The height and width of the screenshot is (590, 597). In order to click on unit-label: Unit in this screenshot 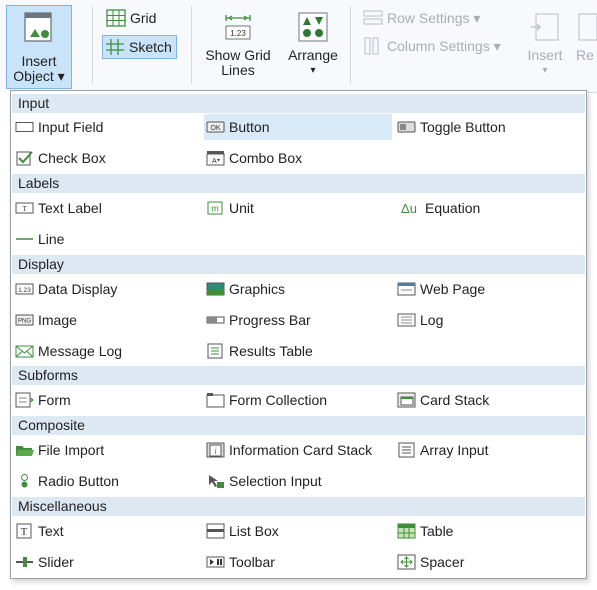, I will do `click(241, 208)`.